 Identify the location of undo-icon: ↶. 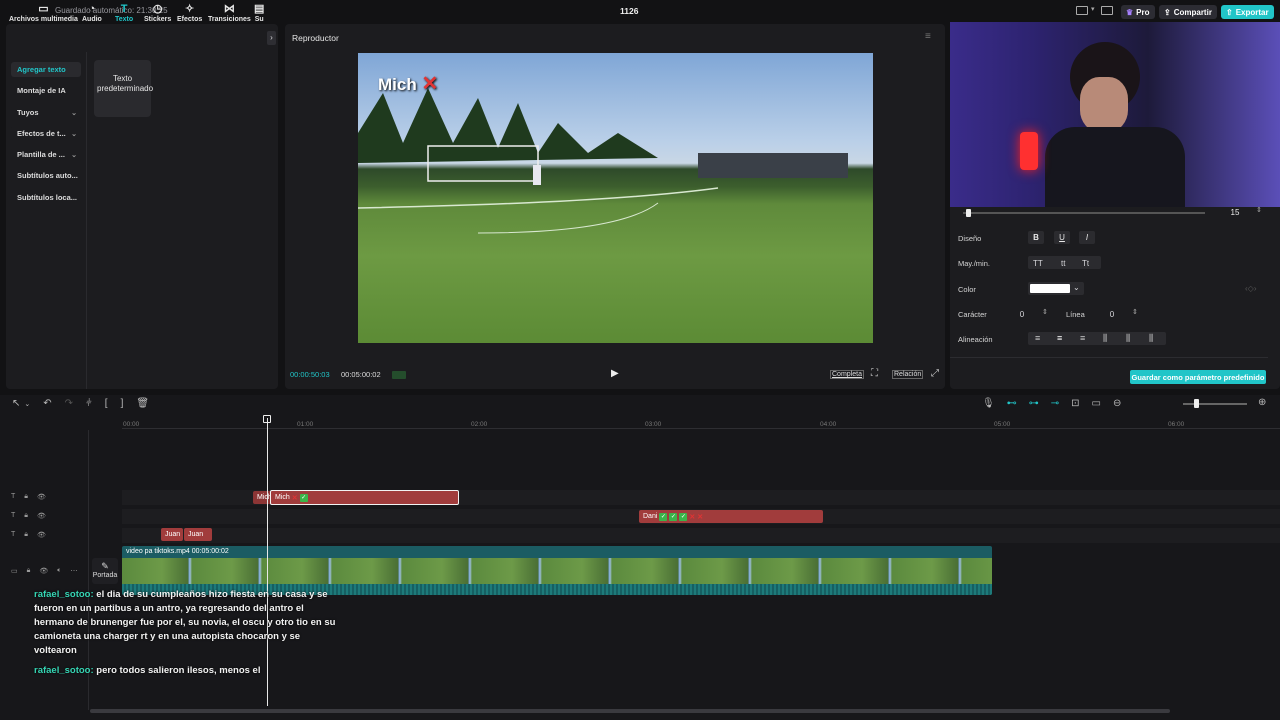
(47, 403).